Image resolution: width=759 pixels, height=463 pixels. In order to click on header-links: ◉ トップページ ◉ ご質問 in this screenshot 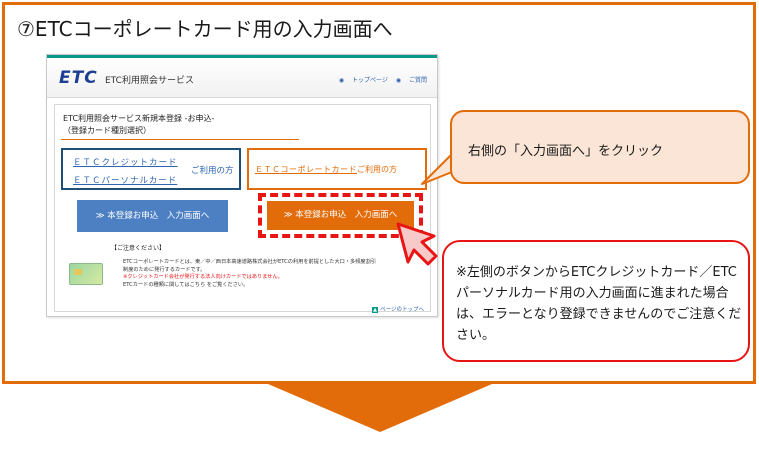, I will do `click(380, 79)`.